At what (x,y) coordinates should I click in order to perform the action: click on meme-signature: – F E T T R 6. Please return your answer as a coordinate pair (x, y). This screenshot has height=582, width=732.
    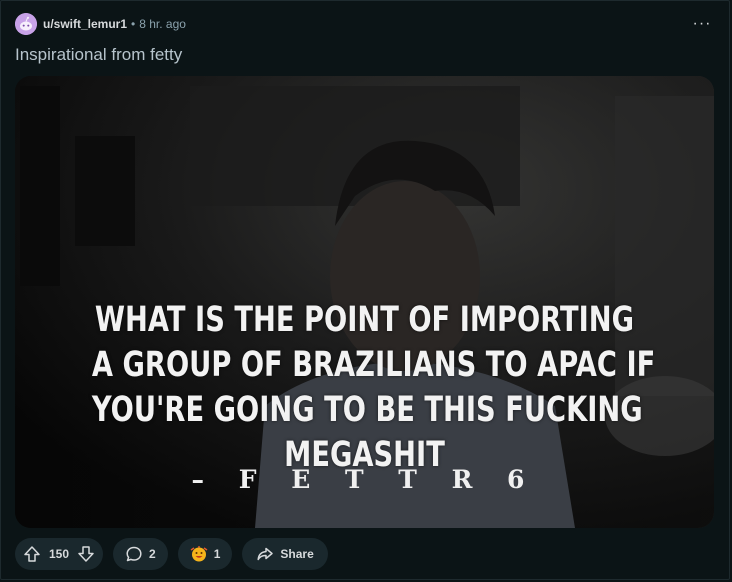
    Looking at the image, I should click on (364, 479).